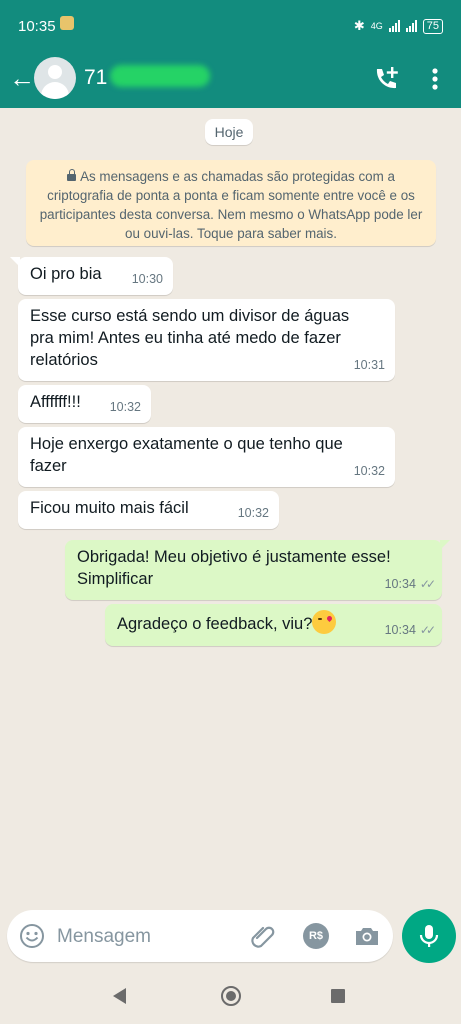 This screenshot has width=461, height=1024. What do you see at coordinates (160, 76) in the screenshot?
I see `contact-name-redaction` at bounding box center [160, 76].